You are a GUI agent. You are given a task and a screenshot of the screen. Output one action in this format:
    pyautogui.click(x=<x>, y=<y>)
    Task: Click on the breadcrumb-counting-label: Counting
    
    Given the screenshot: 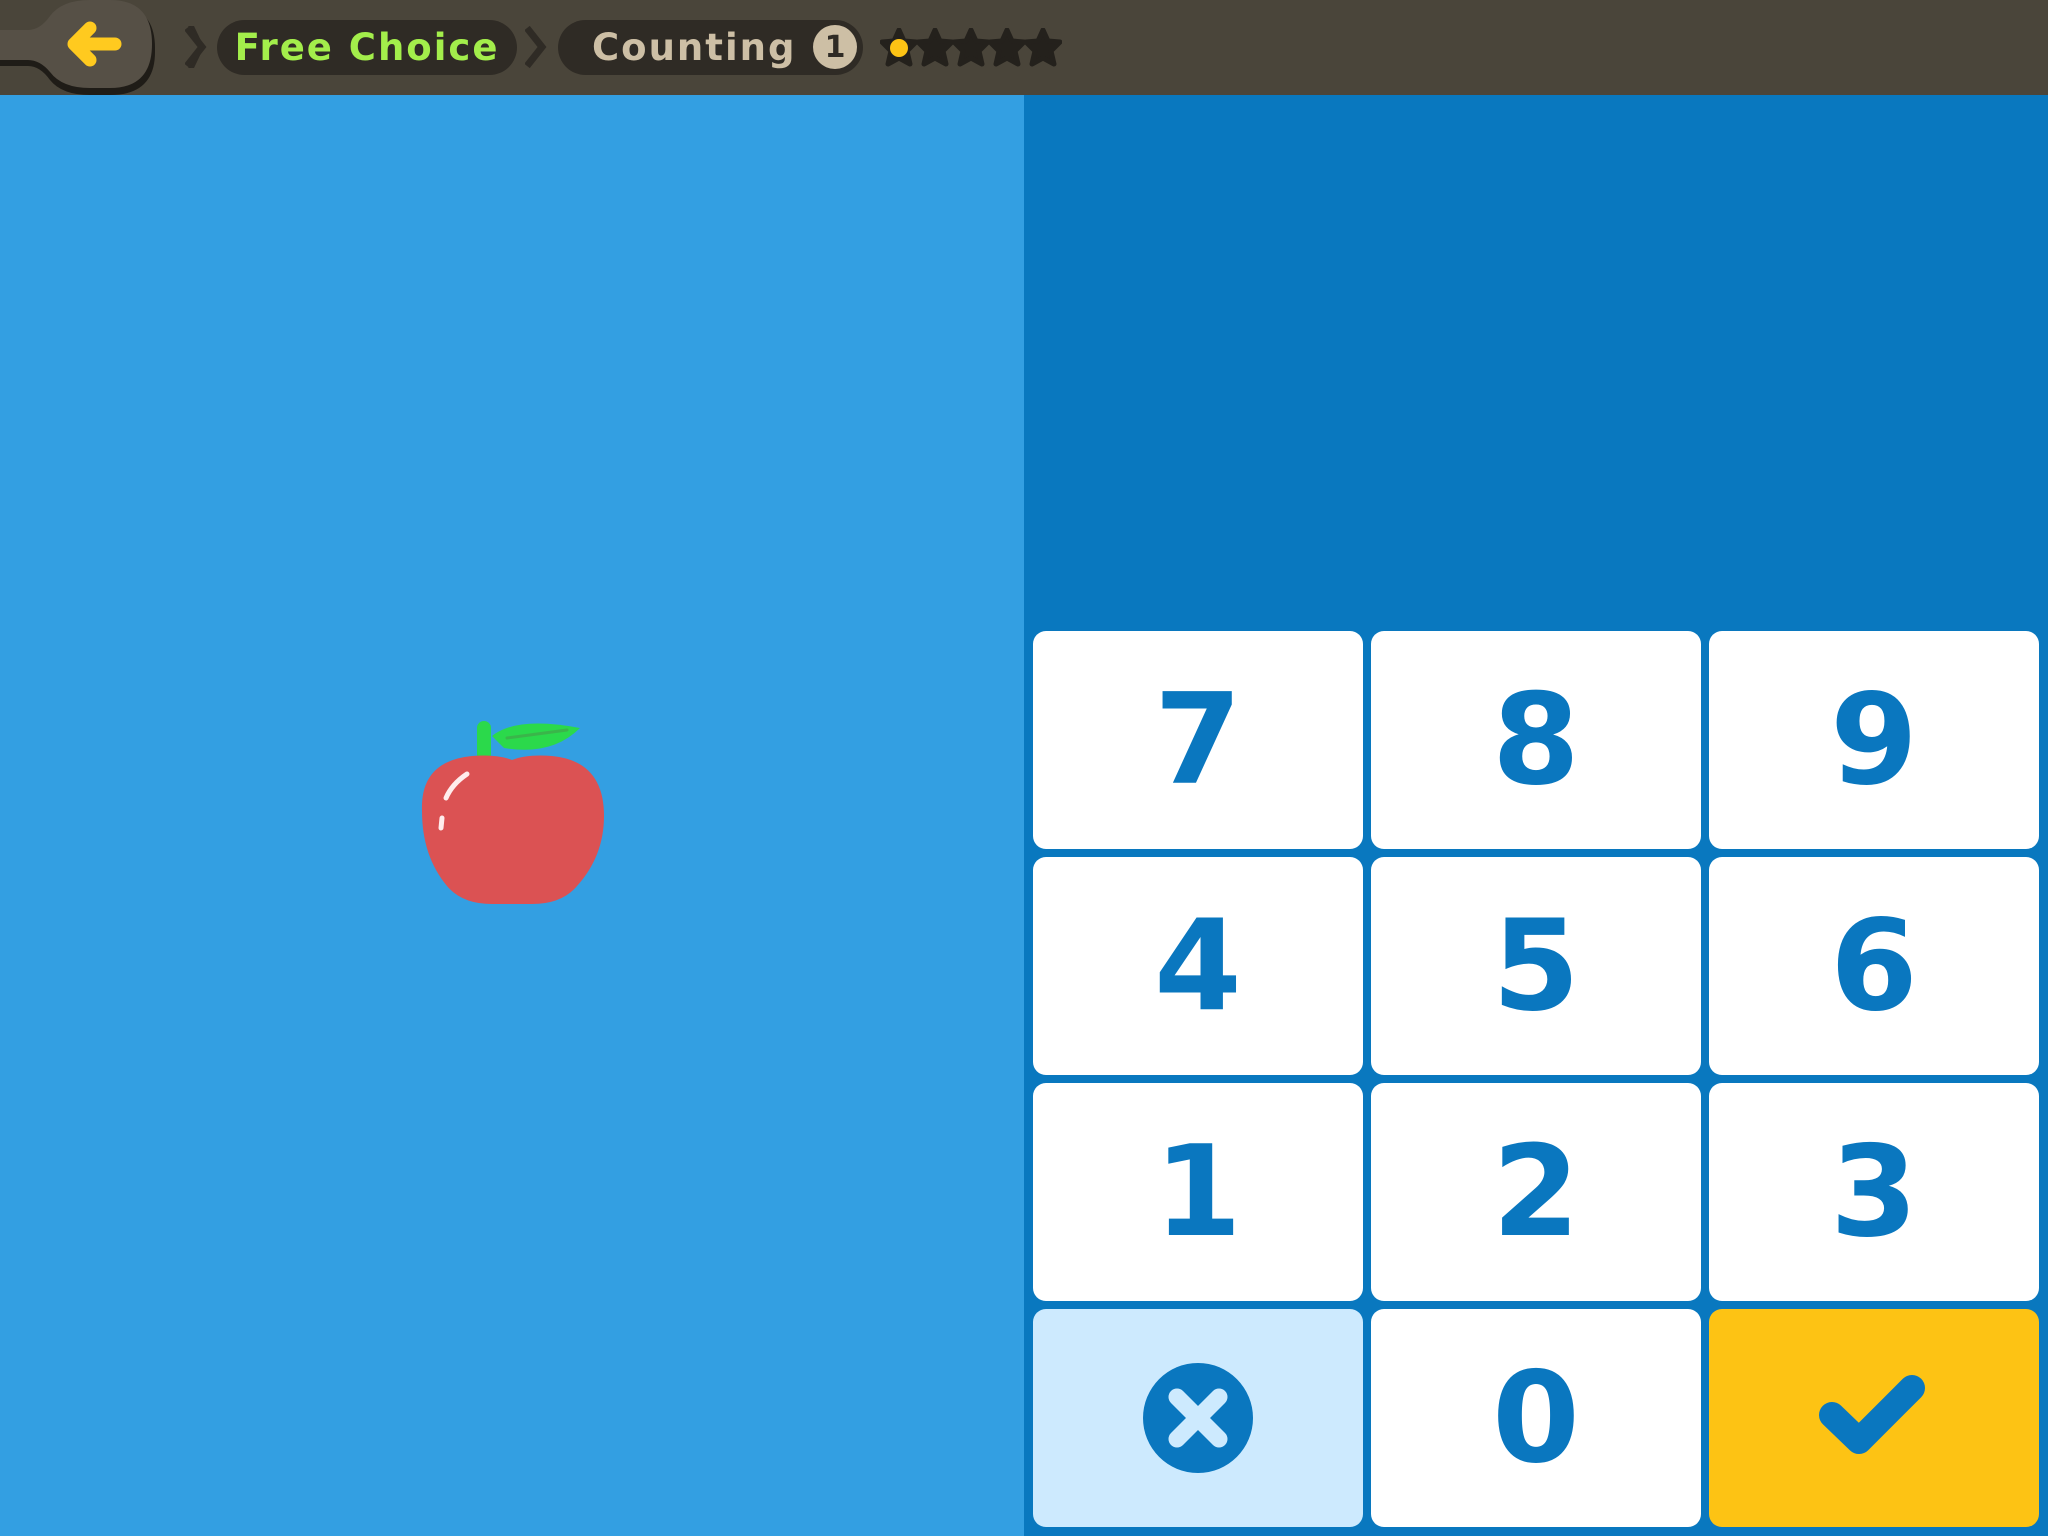 What is the action you would take?
    pyautogui.click(x=694, y=47)
    